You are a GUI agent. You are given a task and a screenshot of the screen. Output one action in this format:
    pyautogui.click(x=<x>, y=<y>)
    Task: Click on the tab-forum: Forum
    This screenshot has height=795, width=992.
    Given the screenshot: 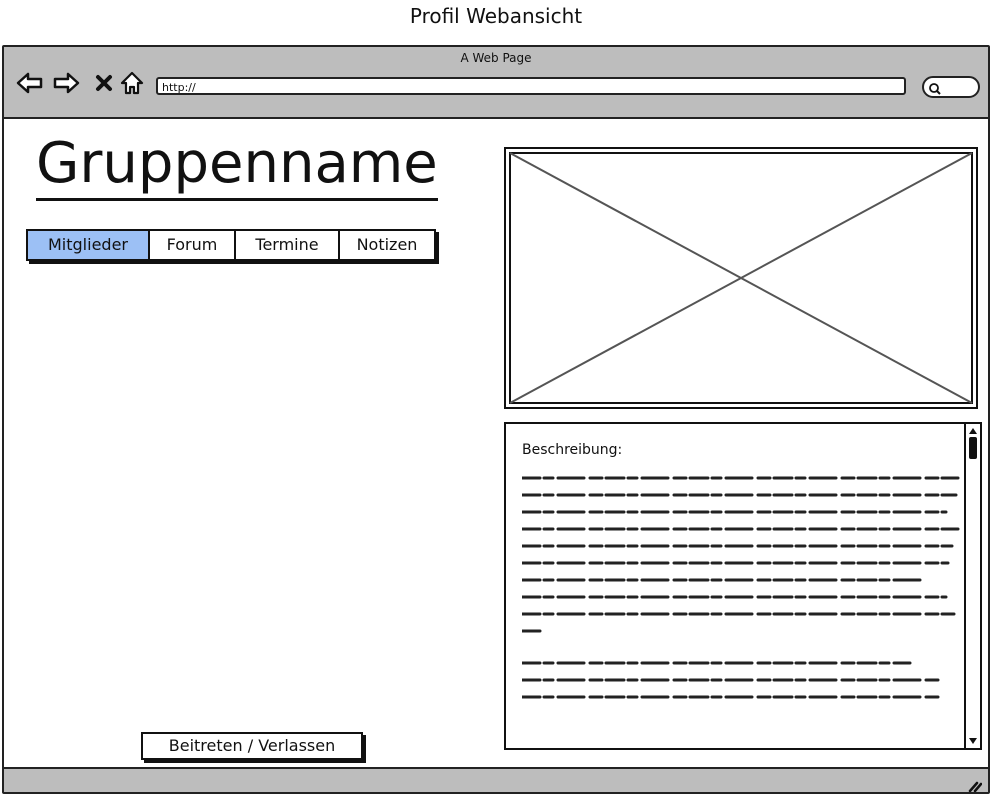 What is the action you would take?
    pyautogui.click(x=193, y=245)
    